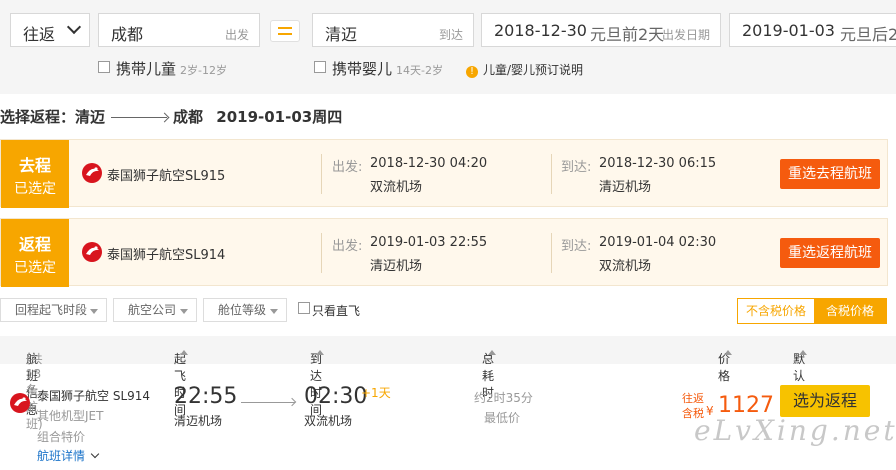 This screenshot has width=896, height=470. What do you see at coordinates (830, 253) in the screenshot?
I see `reselect-inbound-button: 重选返程航班` at bounding box center [830, 253].